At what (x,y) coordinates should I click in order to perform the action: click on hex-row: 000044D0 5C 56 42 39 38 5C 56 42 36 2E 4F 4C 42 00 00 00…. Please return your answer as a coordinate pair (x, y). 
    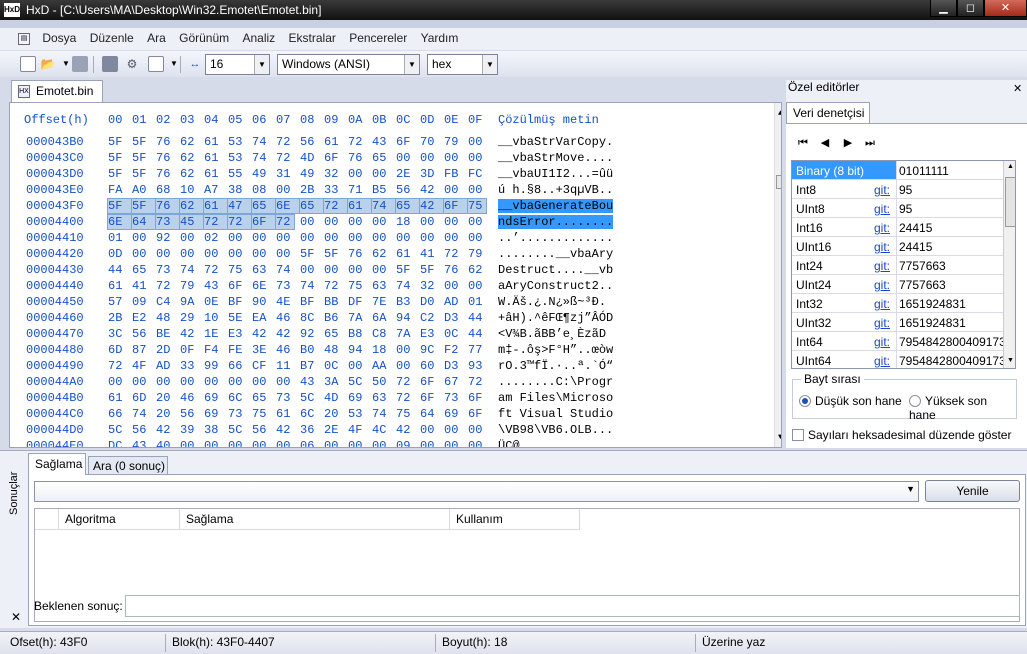
    Looking at the image, I should click on (390, 431).